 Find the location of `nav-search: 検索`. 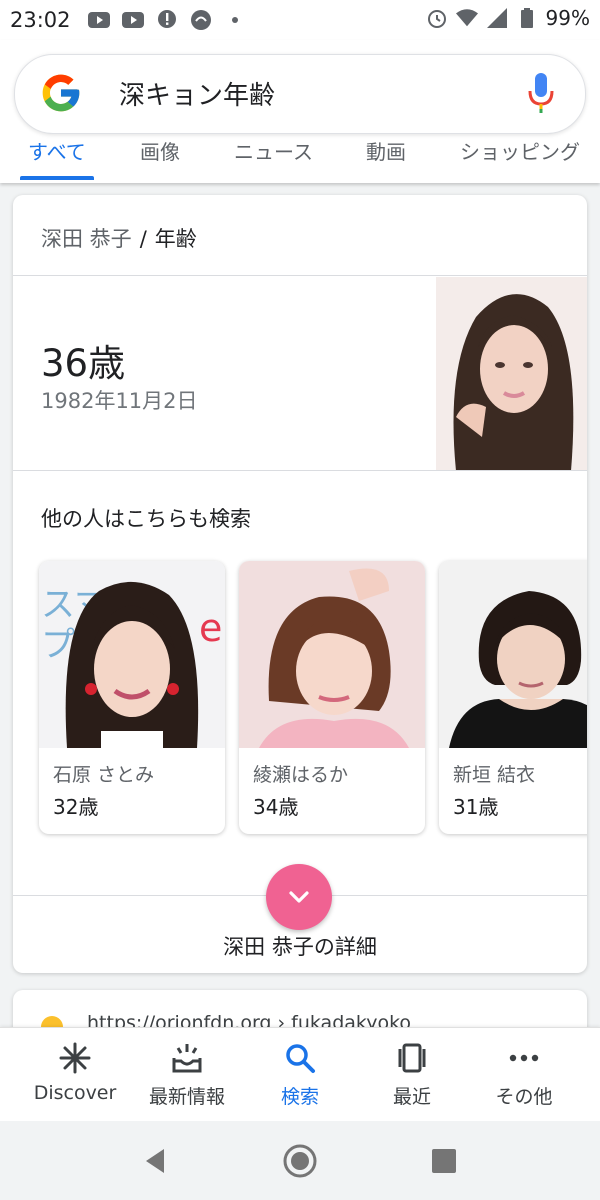

nav-search: 検索 is located at coordinates (300, 1075).